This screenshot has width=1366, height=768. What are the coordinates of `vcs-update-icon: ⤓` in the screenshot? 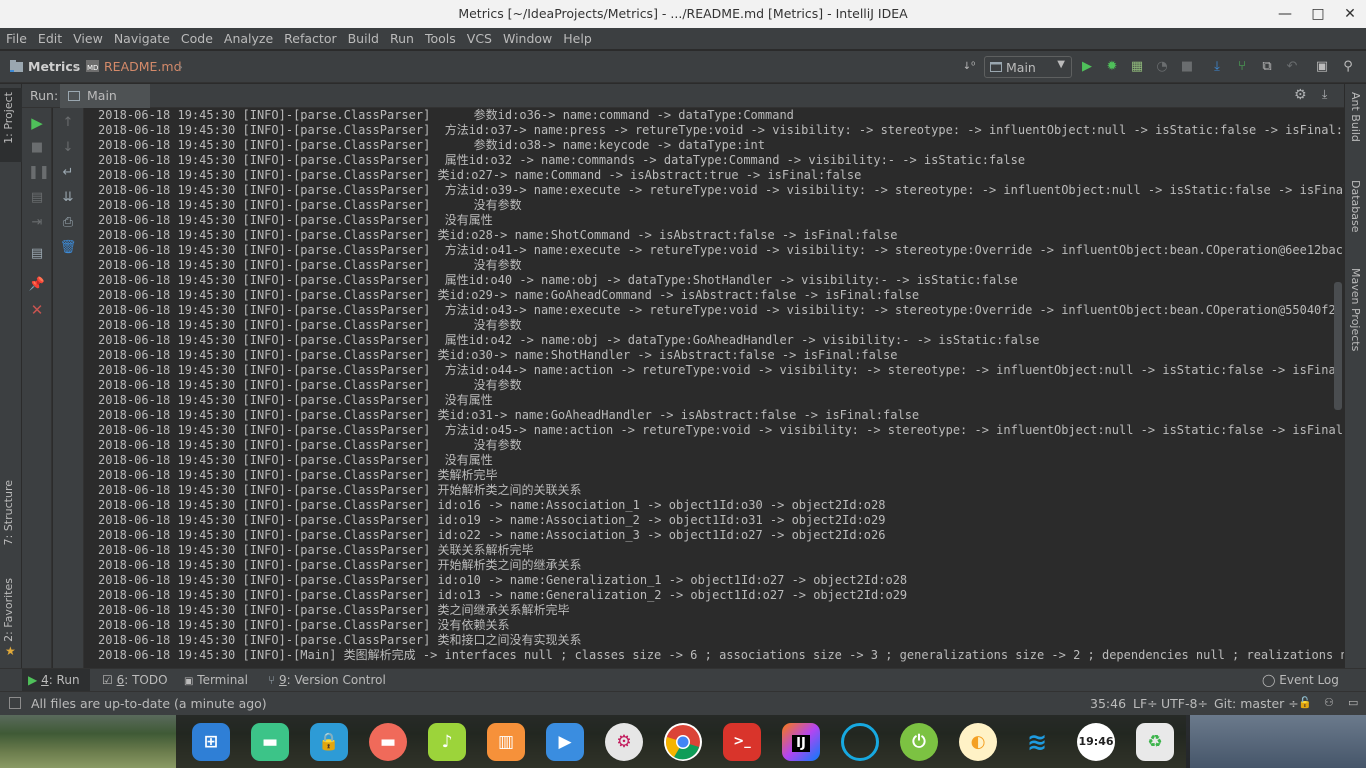 It's located at (1217, 67).